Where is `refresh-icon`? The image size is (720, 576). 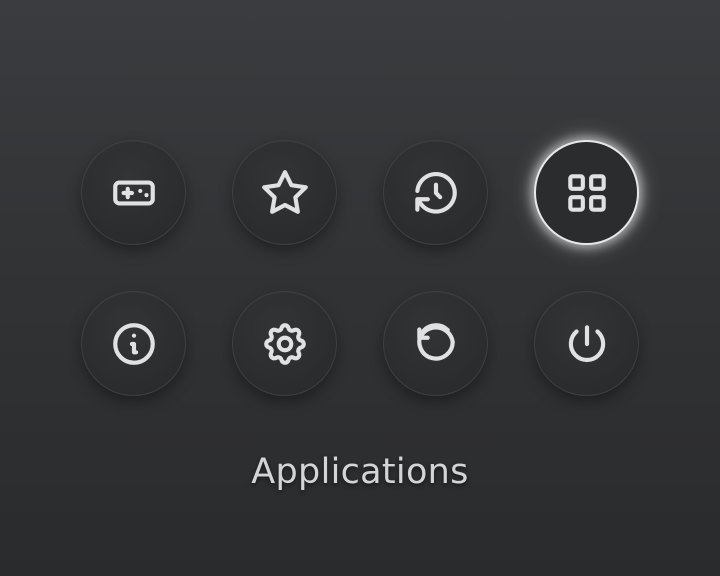 refresh-icon is located at coordinates (435, 341).